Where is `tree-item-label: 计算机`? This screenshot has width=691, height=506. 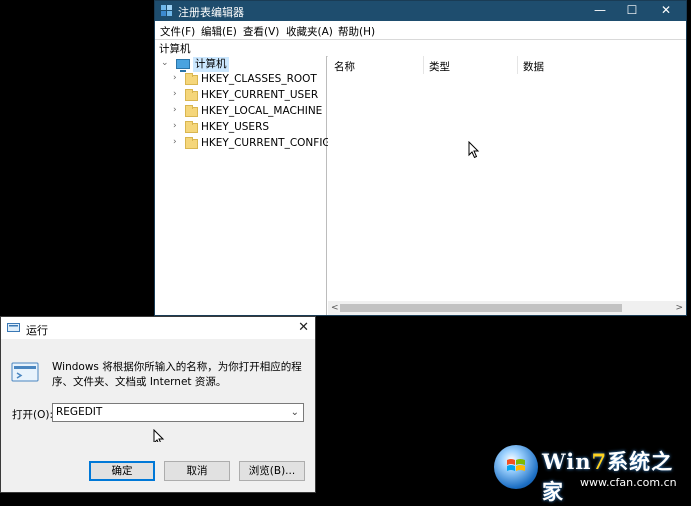 tree-item-label: 计算机 is located at coordinates (211, 64).